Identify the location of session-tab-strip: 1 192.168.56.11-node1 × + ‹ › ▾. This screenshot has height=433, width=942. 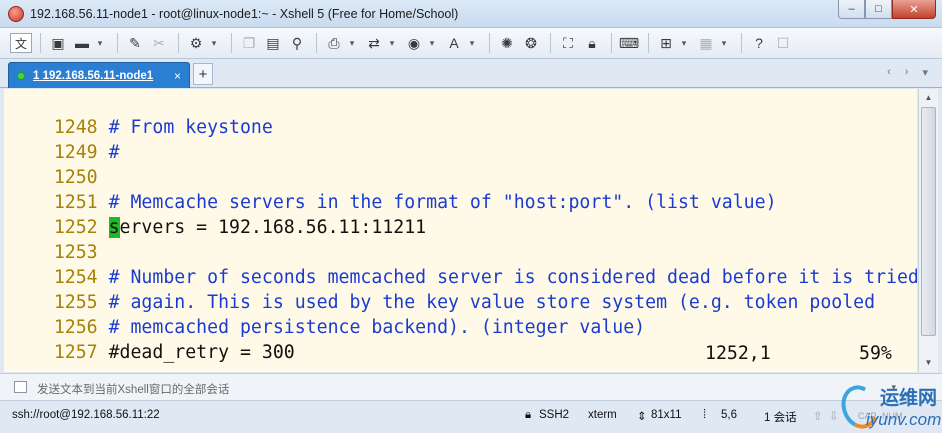
(471, 73).